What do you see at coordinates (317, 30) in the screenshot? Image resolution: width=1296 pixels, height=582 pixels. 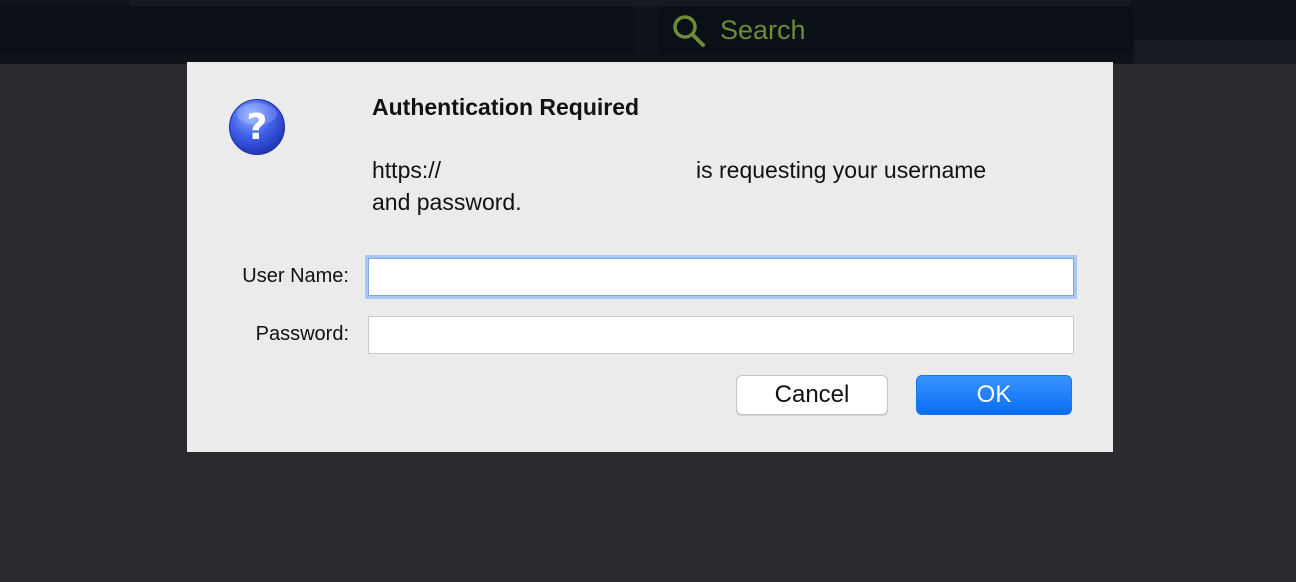 I see `address-bar` at bounding box center [317, 30].